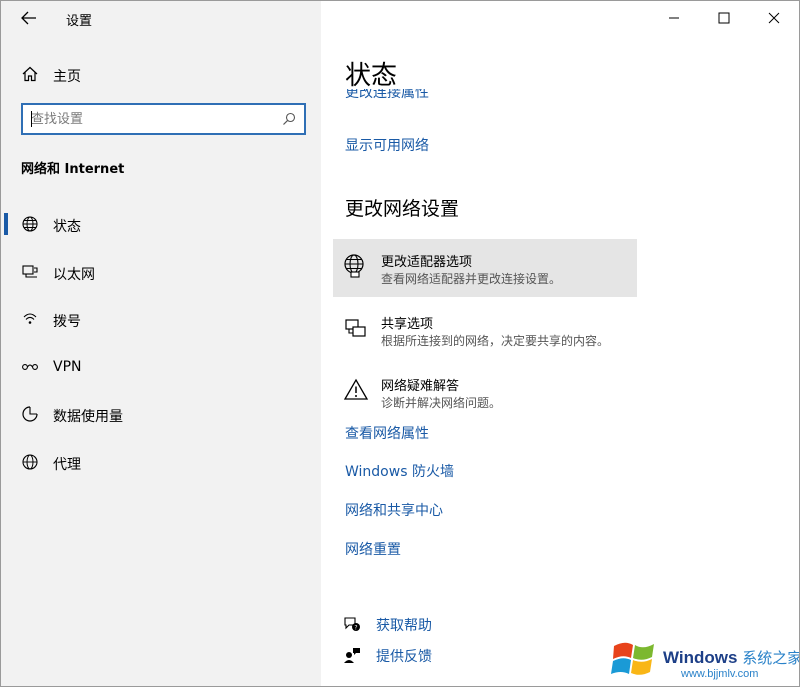 Image resolution: width=800 pixels, height=687 pixels. Describe the element at coordinates (161, 421) in the screenshot. I see `sidebar-item-data-usage: 数据使用量` at that location.